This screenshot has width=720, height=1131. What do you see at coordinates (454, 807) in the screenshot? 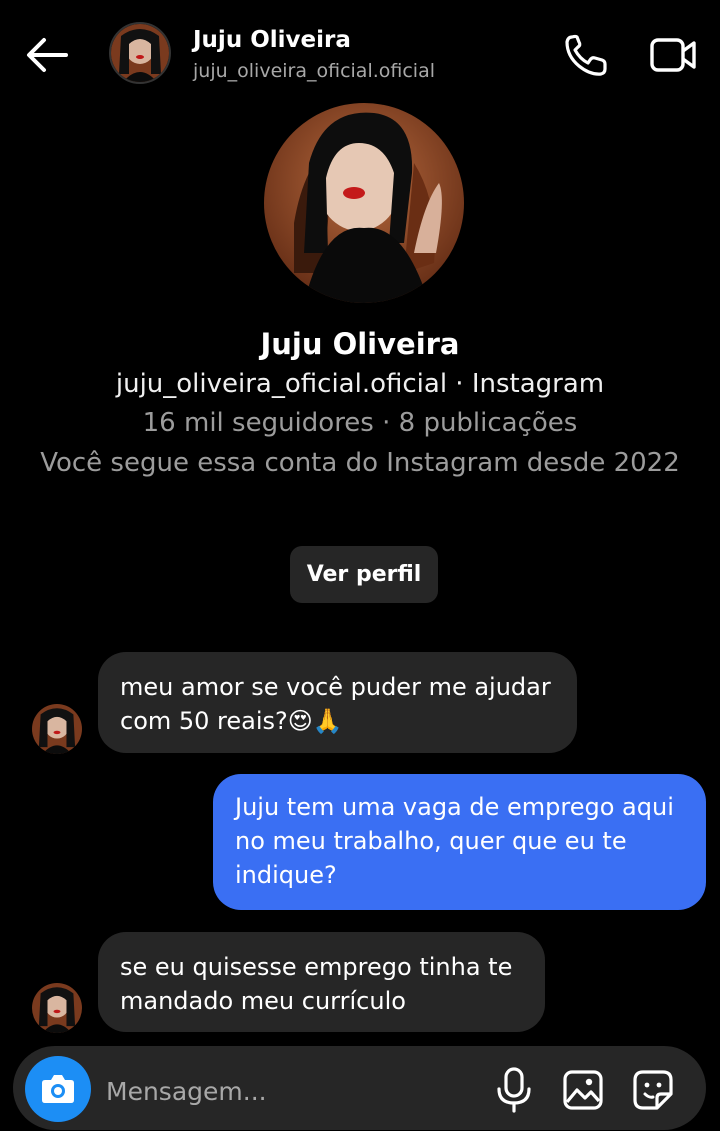
I see `message-text-line: Juju tem uma vaga de emprego aqui` at bounding box center [454, 807].